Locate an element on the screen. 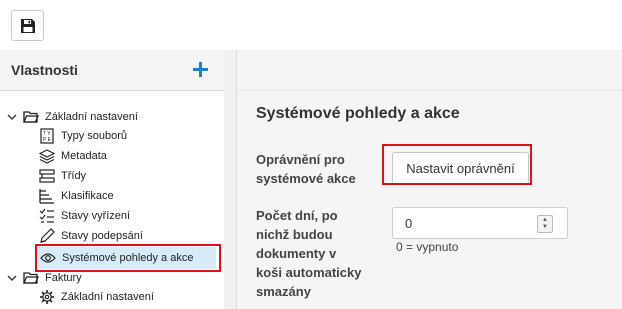 The width and height of the screenshot is (622, 309). tree-item-tridy: Třídy is located at coordinates (62, 176).